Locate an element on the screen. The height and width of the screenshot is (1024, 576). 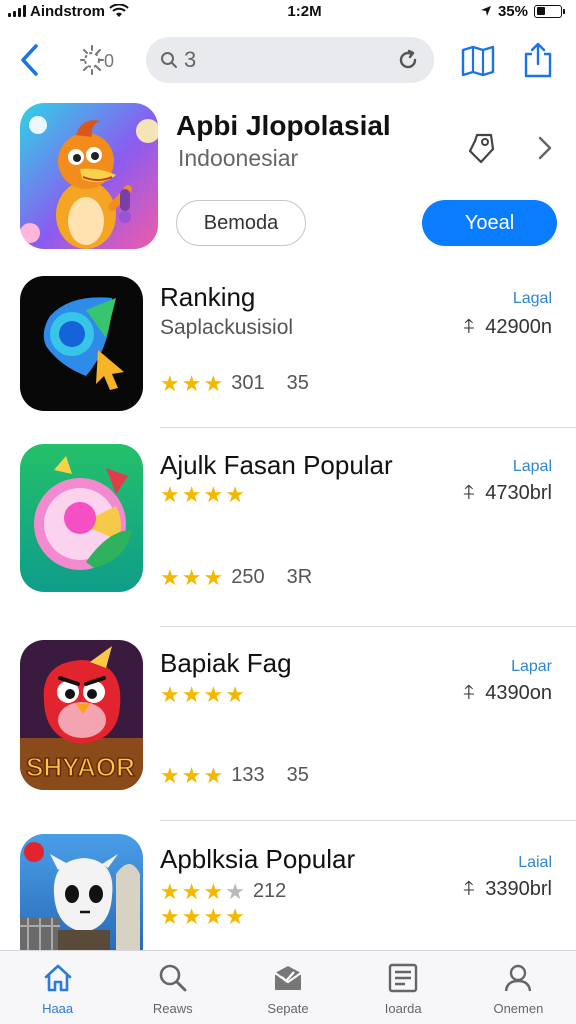
rating-stars: ★ ★ ★ 250 3R is located at coordinates (236, 577).